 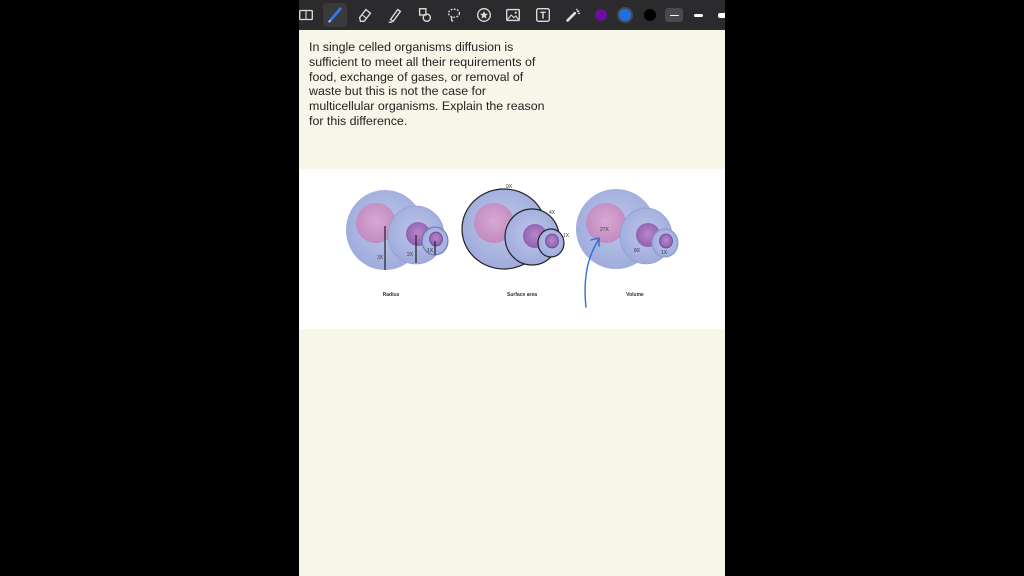 I want to click on surface-area-label: Surface area, so click(x=522, y=295).